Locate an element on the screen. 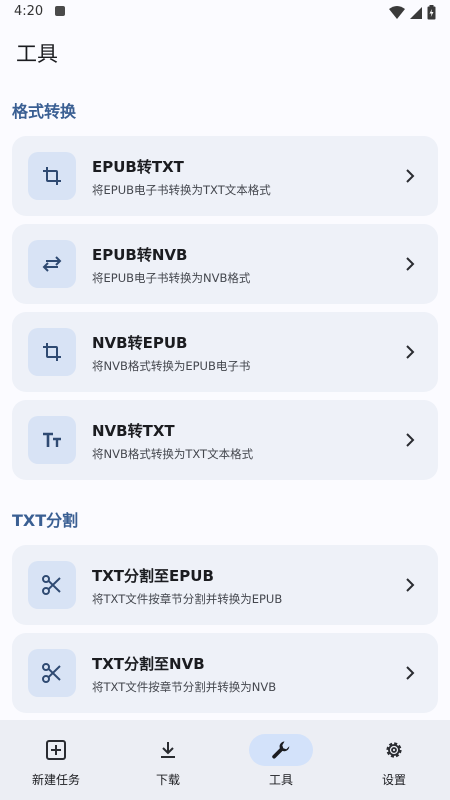  signal-icon is located at coordinates (416, 12).